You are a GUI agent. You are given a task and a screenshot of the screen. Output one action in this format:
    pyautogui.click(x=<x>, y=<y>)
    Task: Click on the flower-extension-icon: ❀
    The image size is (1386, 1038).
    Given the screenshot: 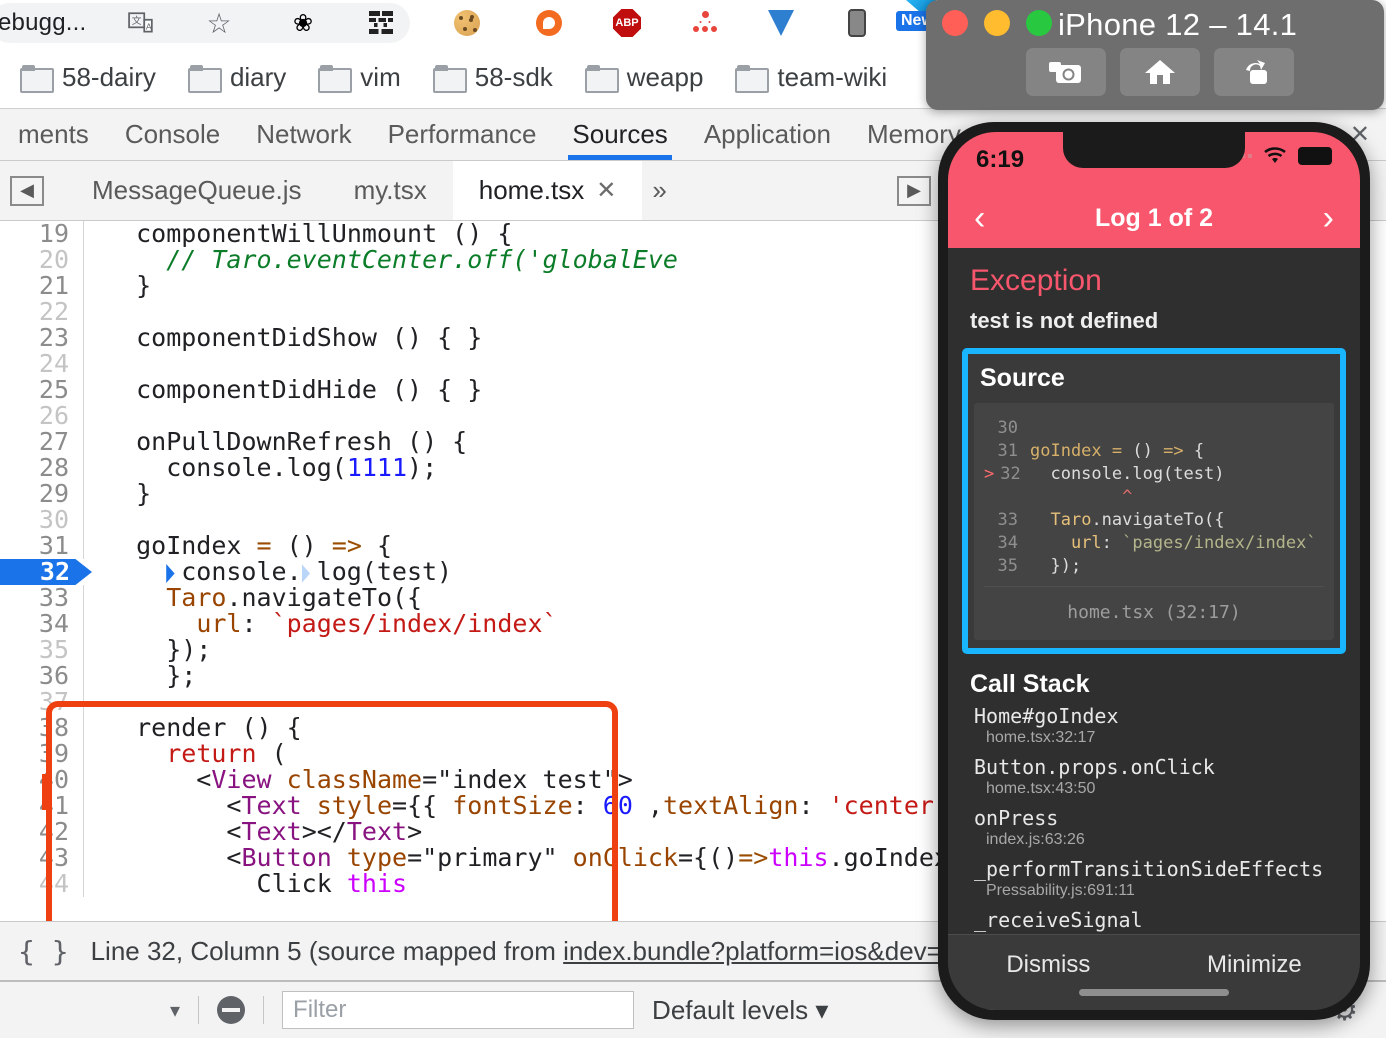 What is the action you would take?
    pyautogui.click(x=303, y=23)
    